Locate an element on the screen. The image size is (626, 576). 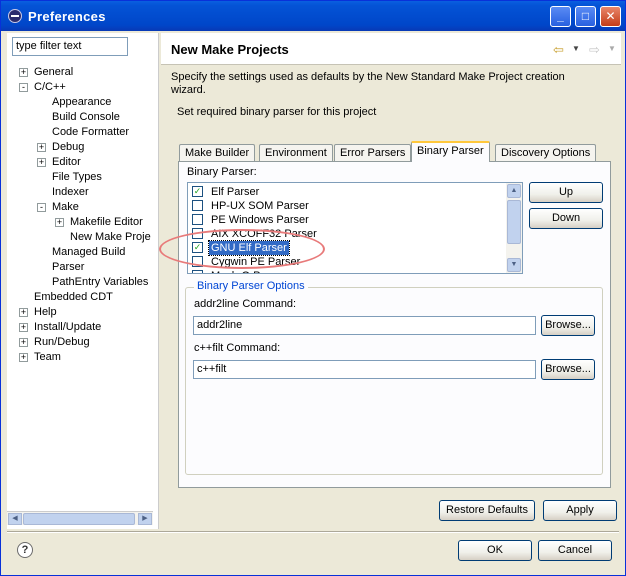
parser-label: Elf Parser is located at coordinates (235, 192).